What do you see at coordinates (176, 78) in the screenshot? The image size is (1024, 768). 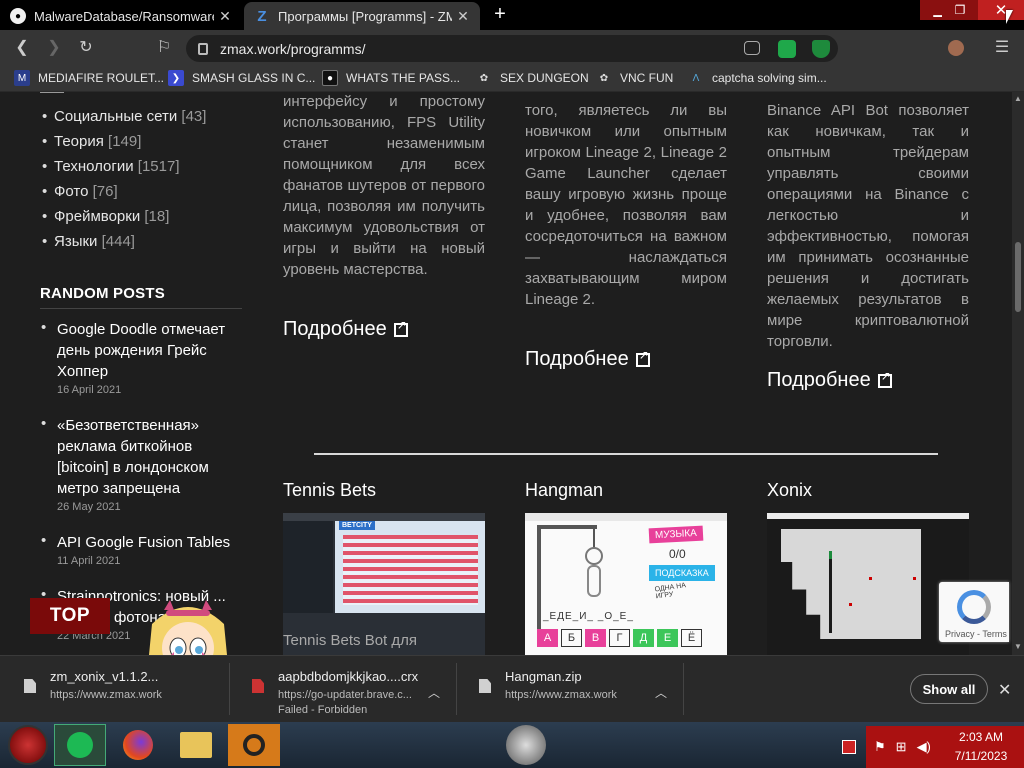 I see `bookmark-icon: ❯` at bounding box center [176, 78].